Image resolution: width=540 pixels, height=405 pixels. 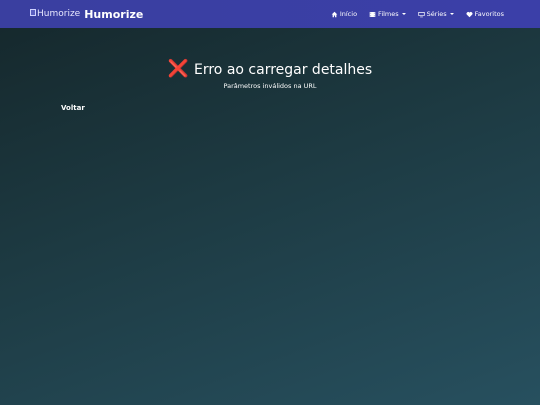 I want to click on broken-image-icon, so click(x=33, y=12).